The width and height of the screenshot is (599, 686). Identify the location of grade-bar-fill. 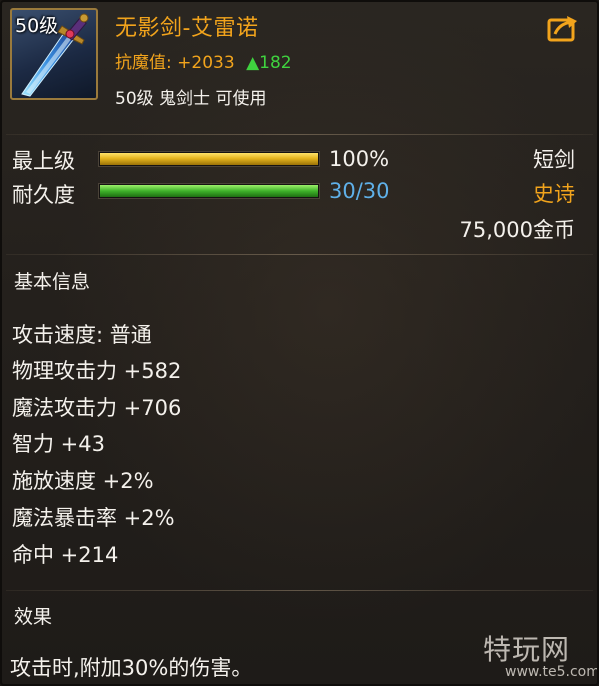
(209, 159).